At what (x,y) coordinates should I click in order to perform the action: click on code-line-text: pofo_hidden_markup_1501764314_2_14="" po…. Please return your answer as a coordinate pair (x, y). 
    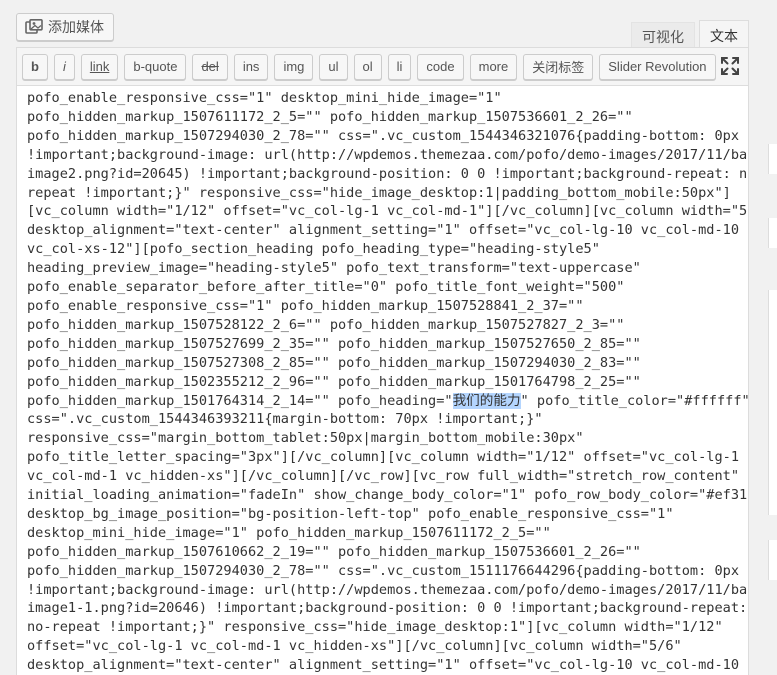
    Looking at the image, I should click on (240, 400).